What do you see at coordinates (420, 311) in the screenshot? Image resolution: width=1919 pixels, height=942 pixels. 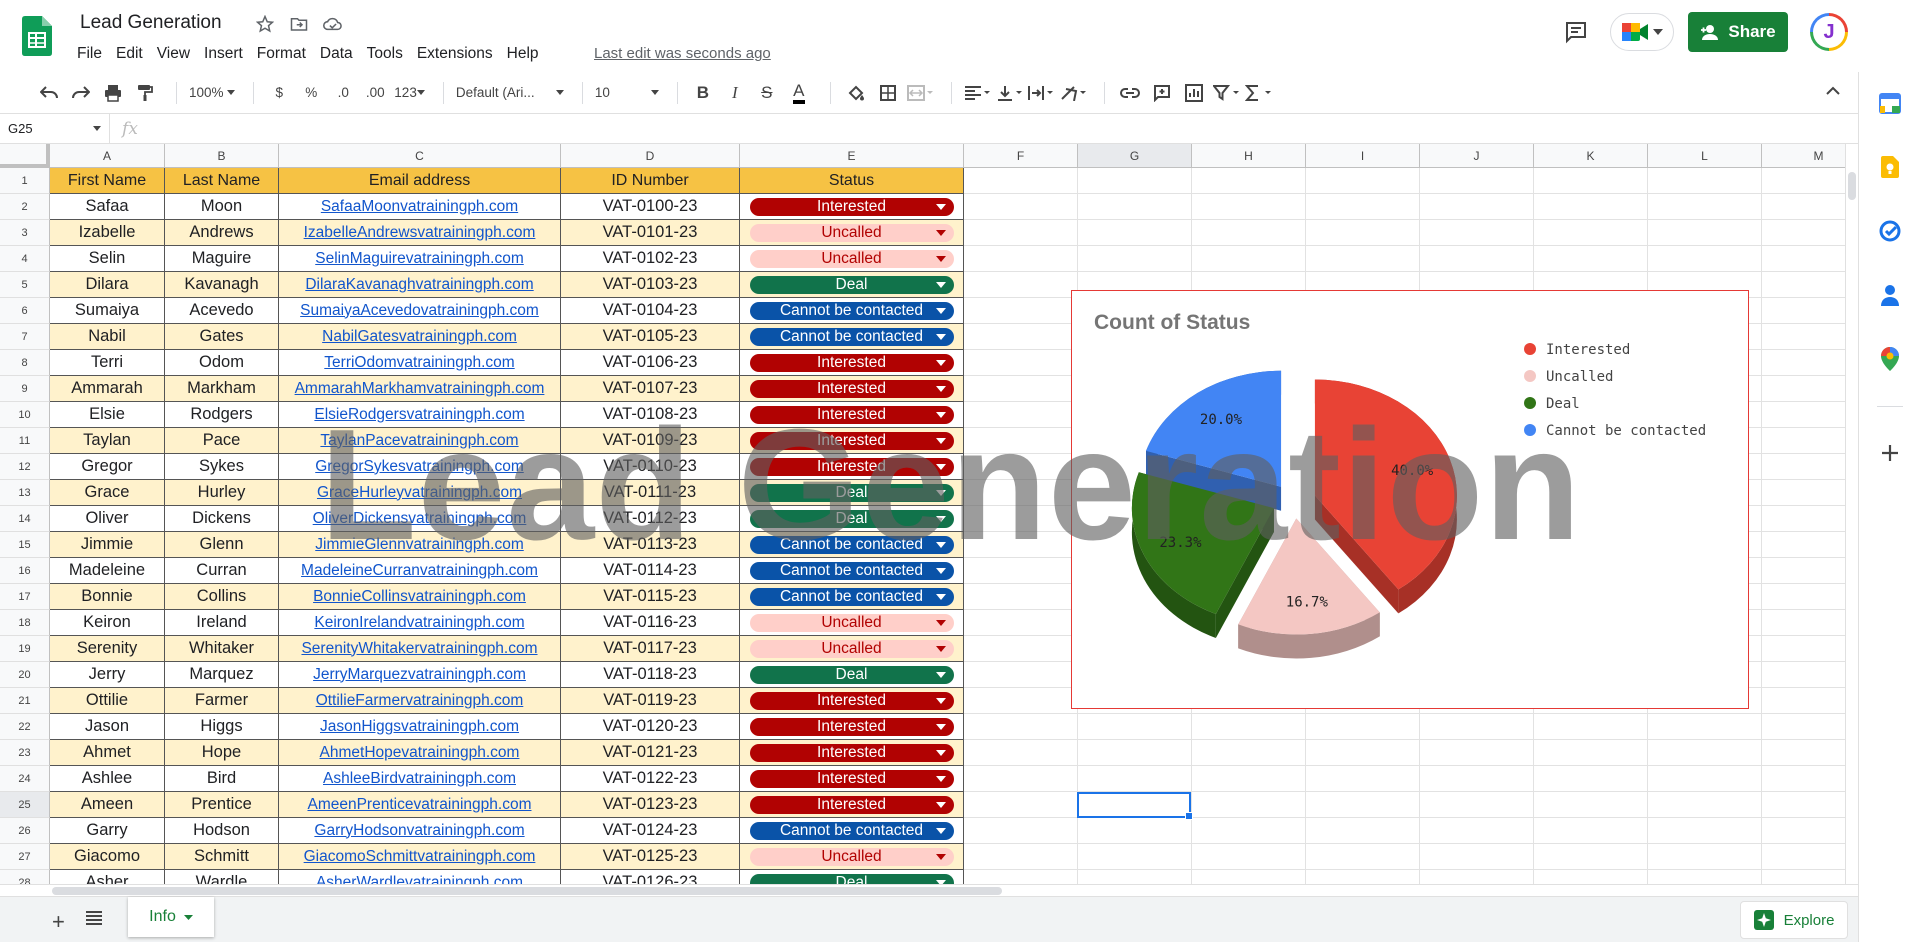 I see `email-cell: SumaiyaAcevedovatrainingph.com` at bounding box center [420, 311].